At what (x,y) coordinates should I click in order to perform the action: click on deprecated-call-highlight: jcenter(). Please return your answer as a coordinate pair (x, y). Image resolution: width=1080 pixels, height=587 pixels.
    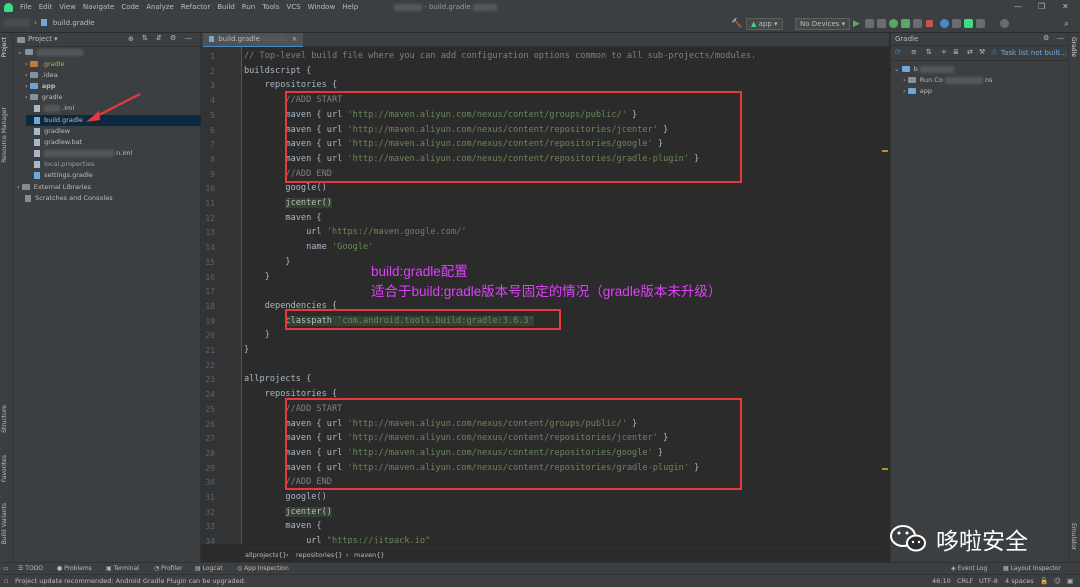
    Looking at the image, I should click on (308, 203).